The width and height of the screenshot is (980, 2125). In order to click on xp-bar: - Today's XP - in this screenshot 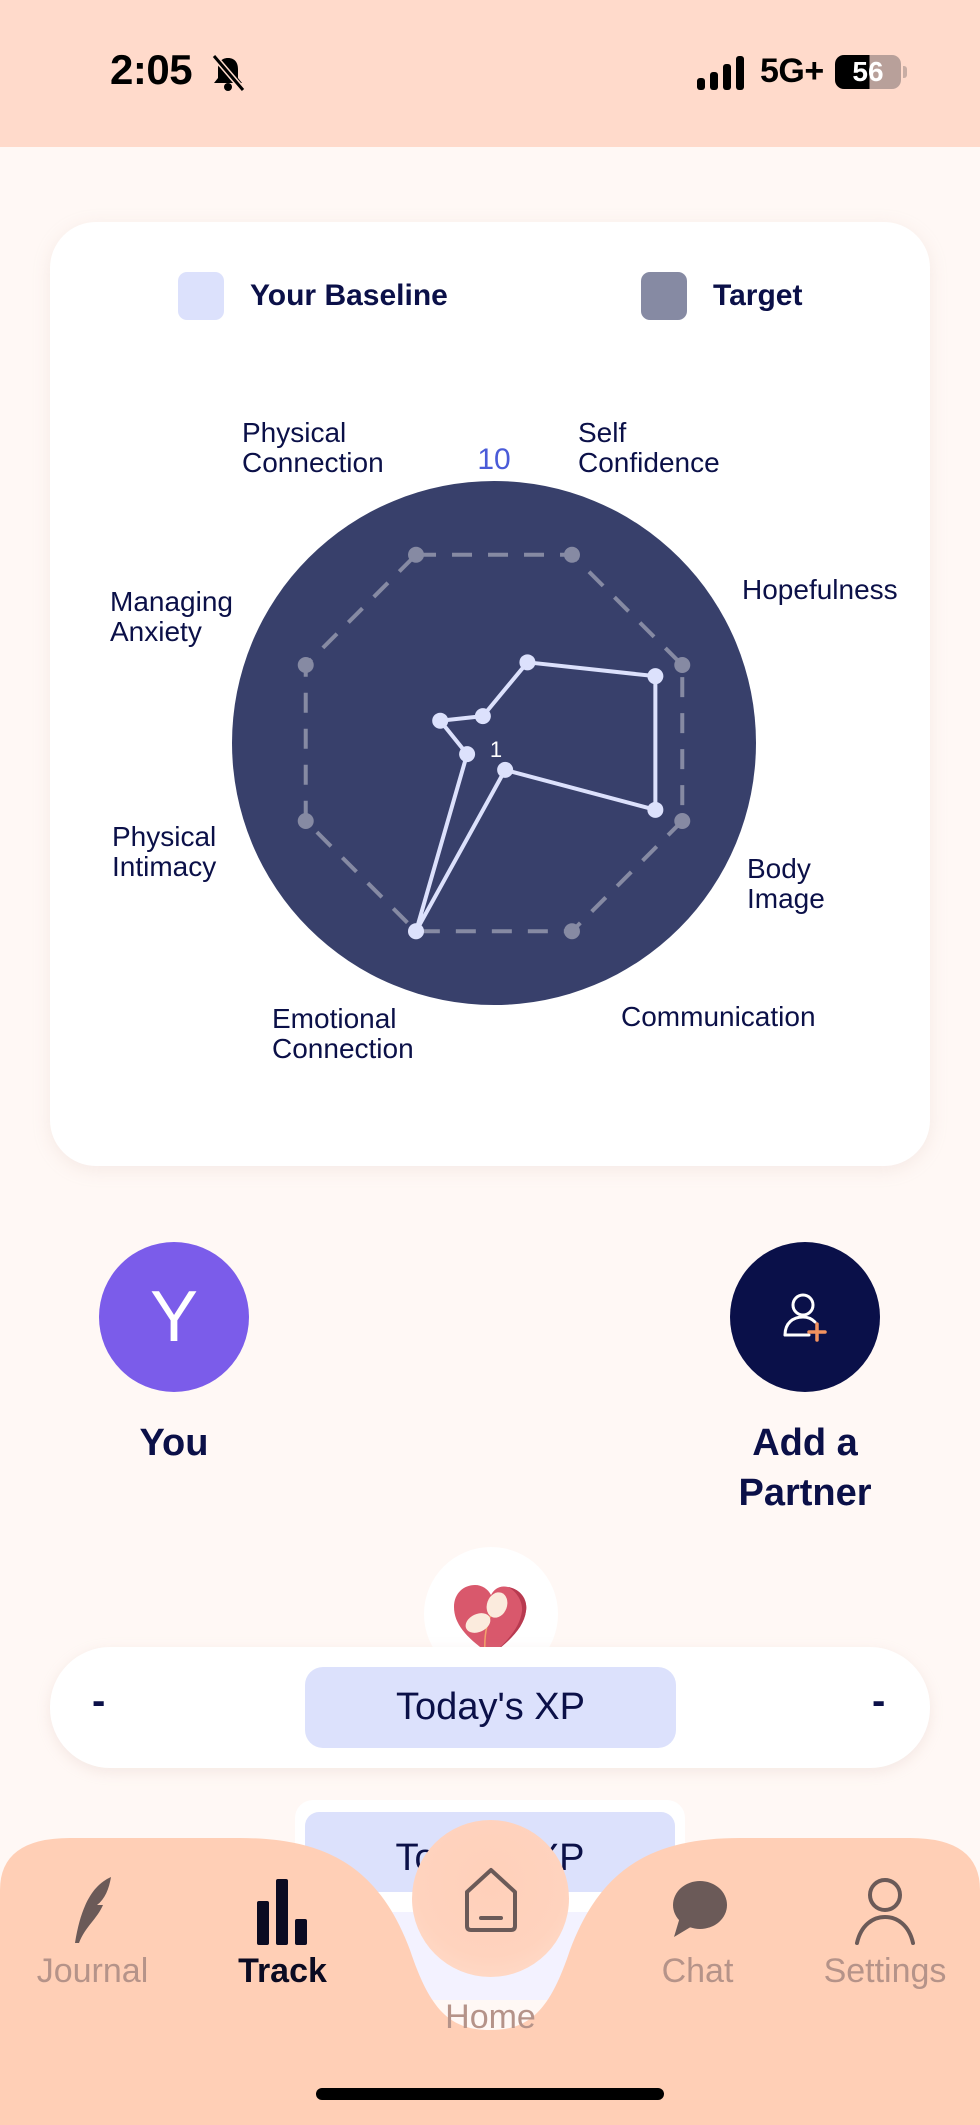, I will do `click(490, 1707)`.